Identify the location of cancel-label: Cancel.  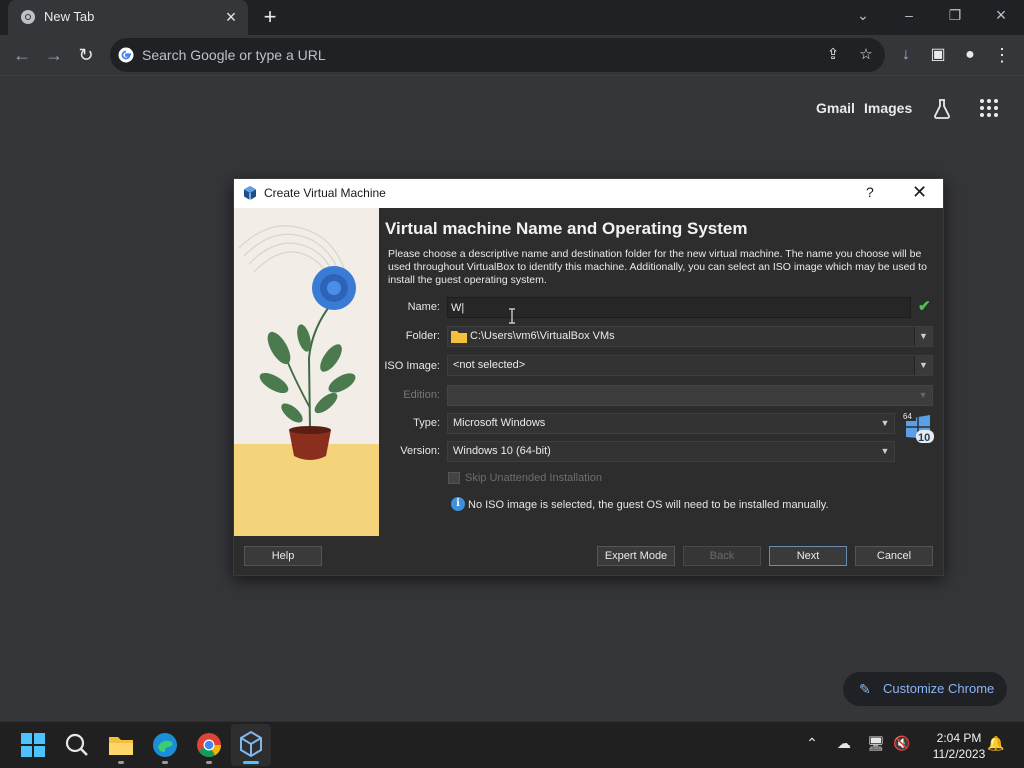
(894, 556).